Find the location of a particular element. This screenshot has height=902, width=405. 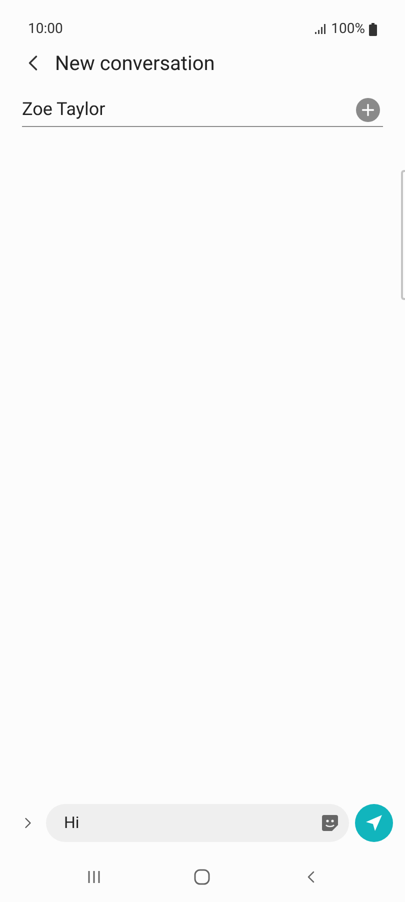

recent-apps-icon is located at coordinates (94, 877).